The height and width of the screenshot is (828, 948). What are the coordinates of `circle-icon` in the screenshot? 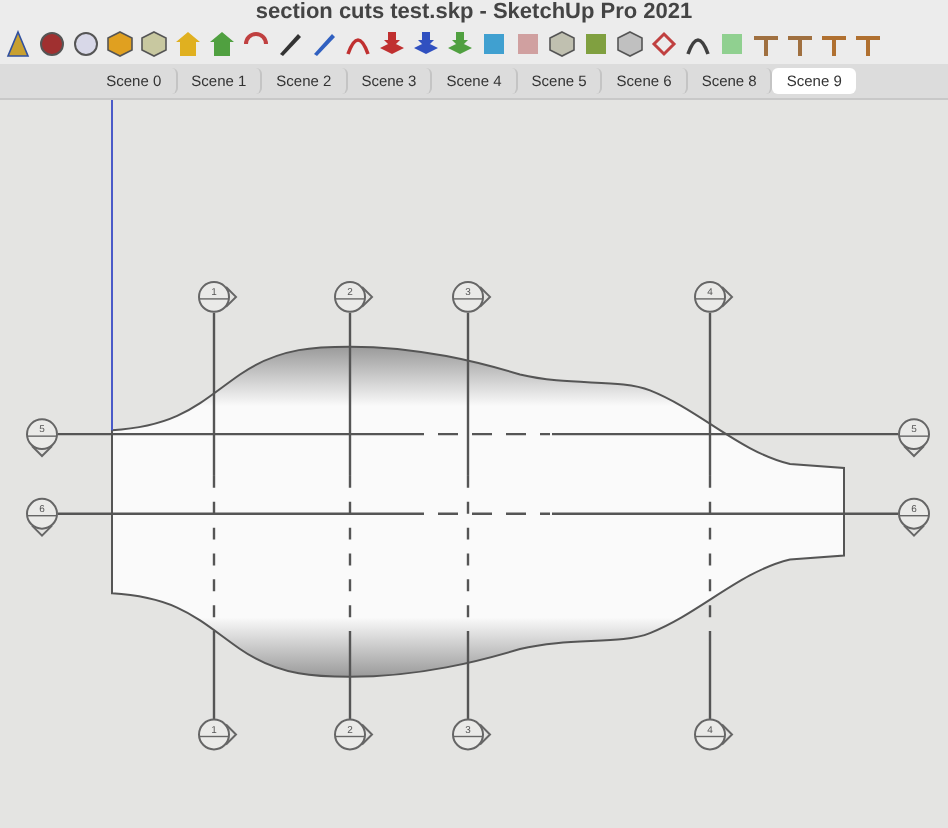 It's located at (86, 44).